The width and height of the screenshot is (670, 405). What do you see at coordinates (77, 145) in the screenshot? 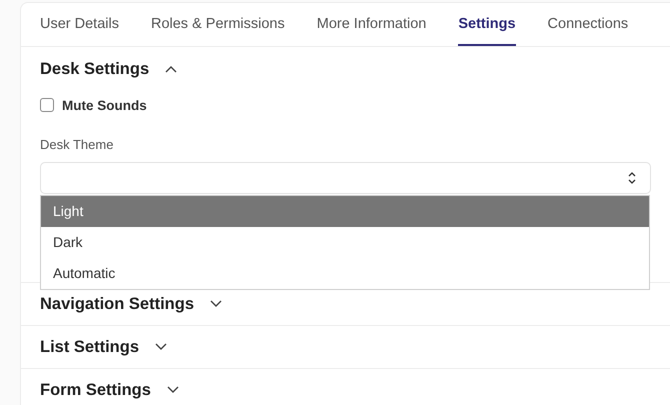
I see `field-label: Desk Theme` at bounding box center [77, 145].